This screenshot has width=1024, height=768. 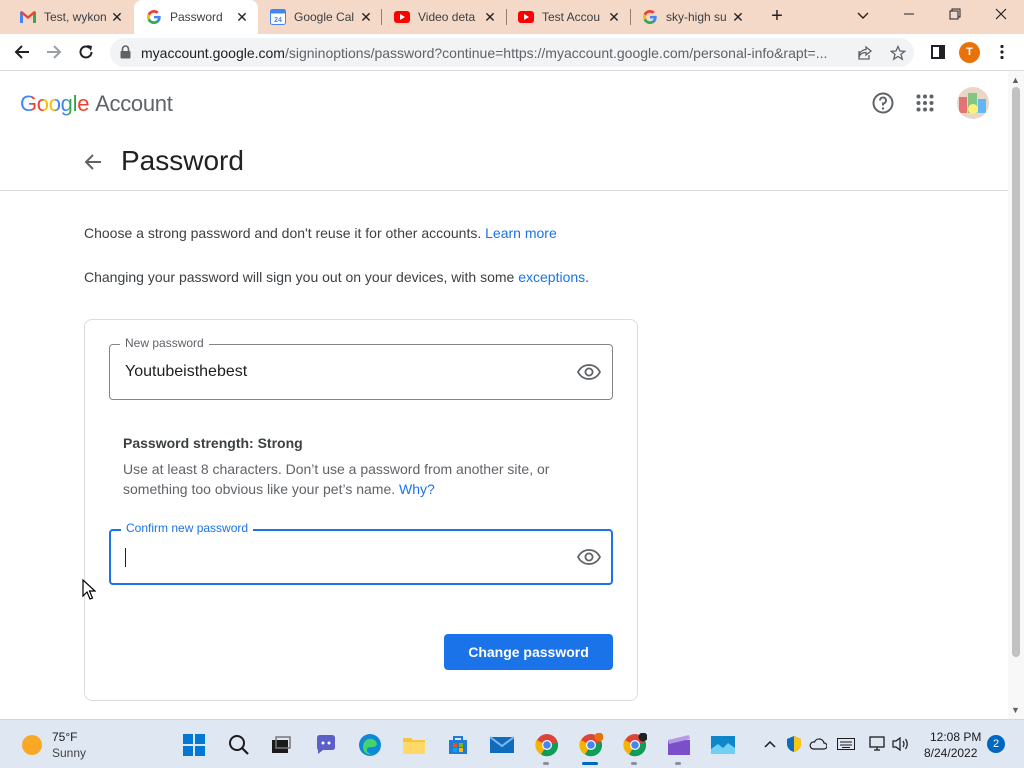 I want to click on apps-grid-icon, so click(x=925, y=103).